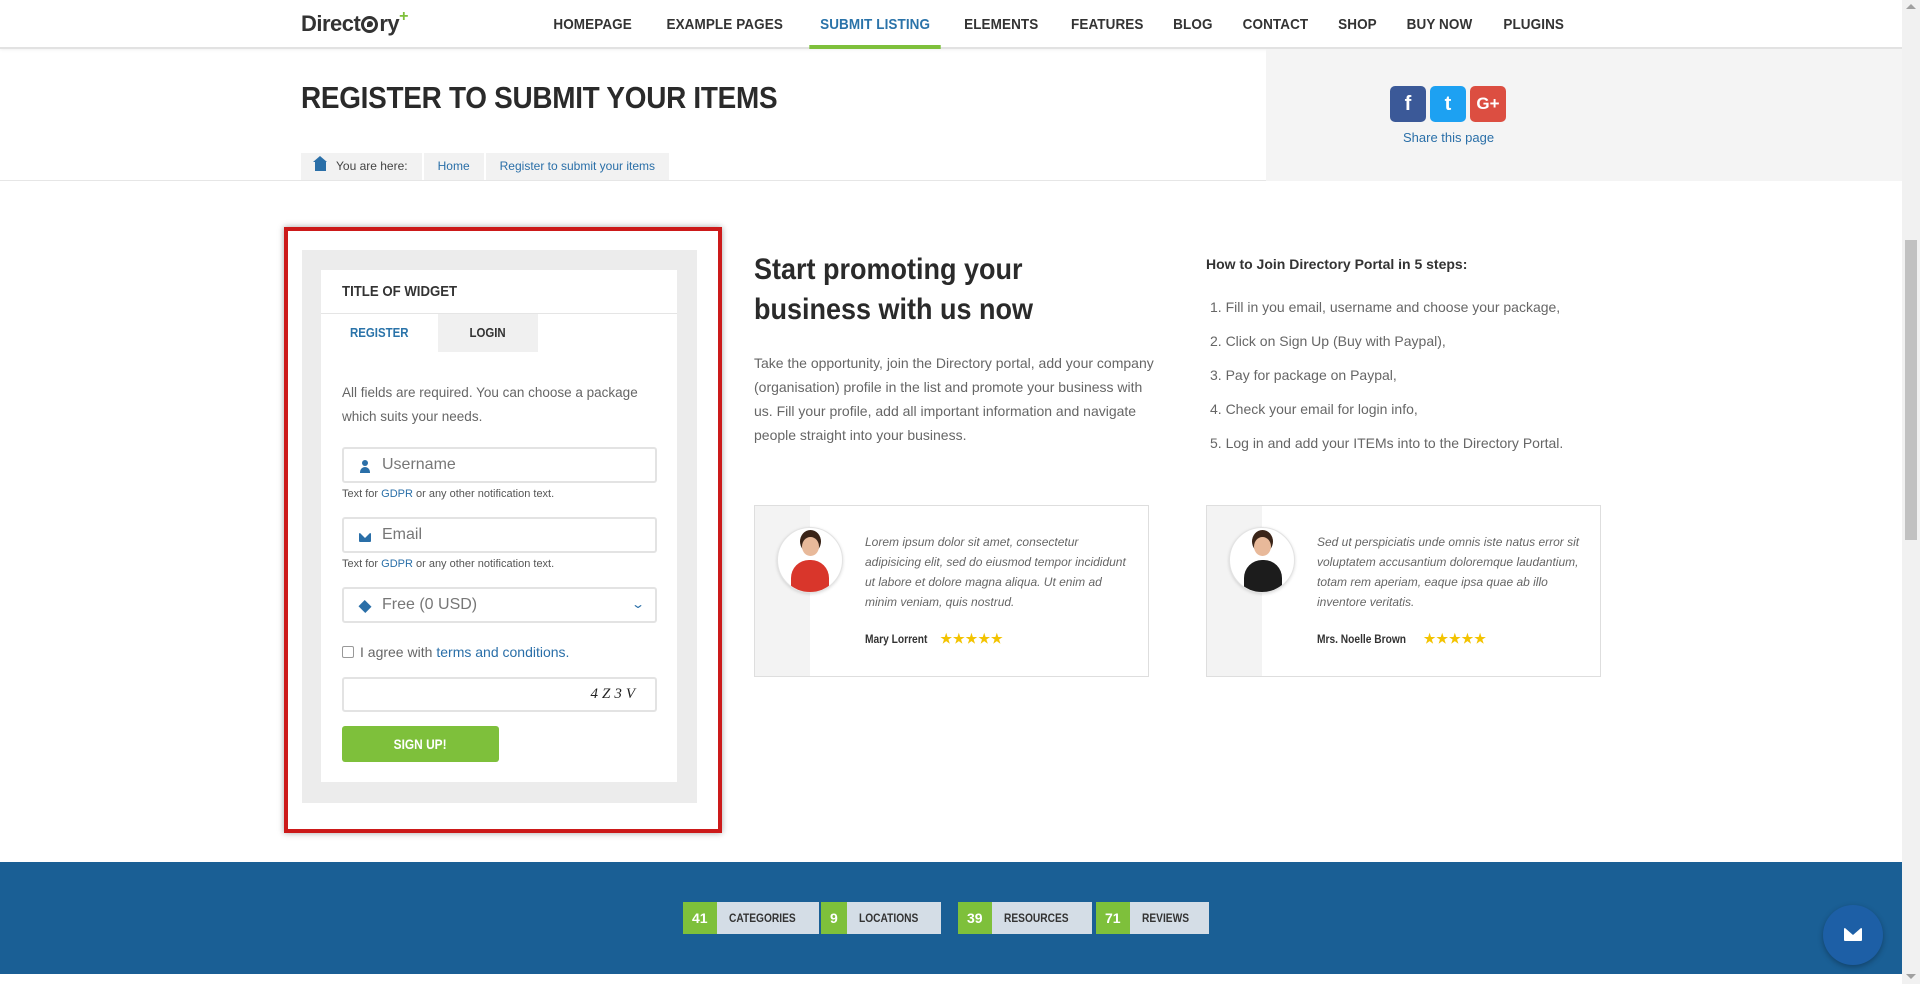 The width and height of the screenshot is (1920, 984). Describe the element at coordinates (1152, 918) in the screenshot. I see `stat-reviews: 71 REVIEWS` at that location.